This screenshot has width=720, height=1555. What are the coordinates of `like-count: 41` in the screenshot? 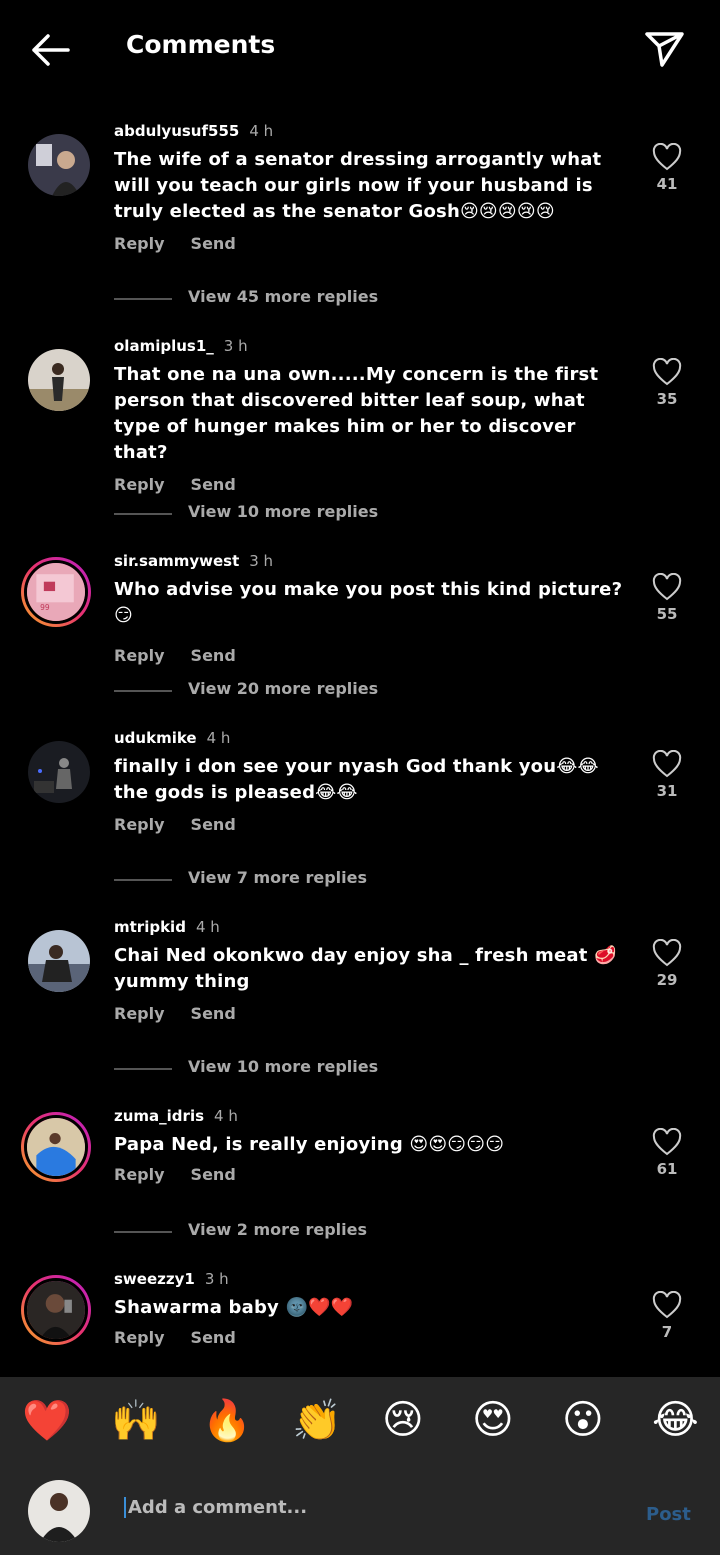 It's located at (667, 184).